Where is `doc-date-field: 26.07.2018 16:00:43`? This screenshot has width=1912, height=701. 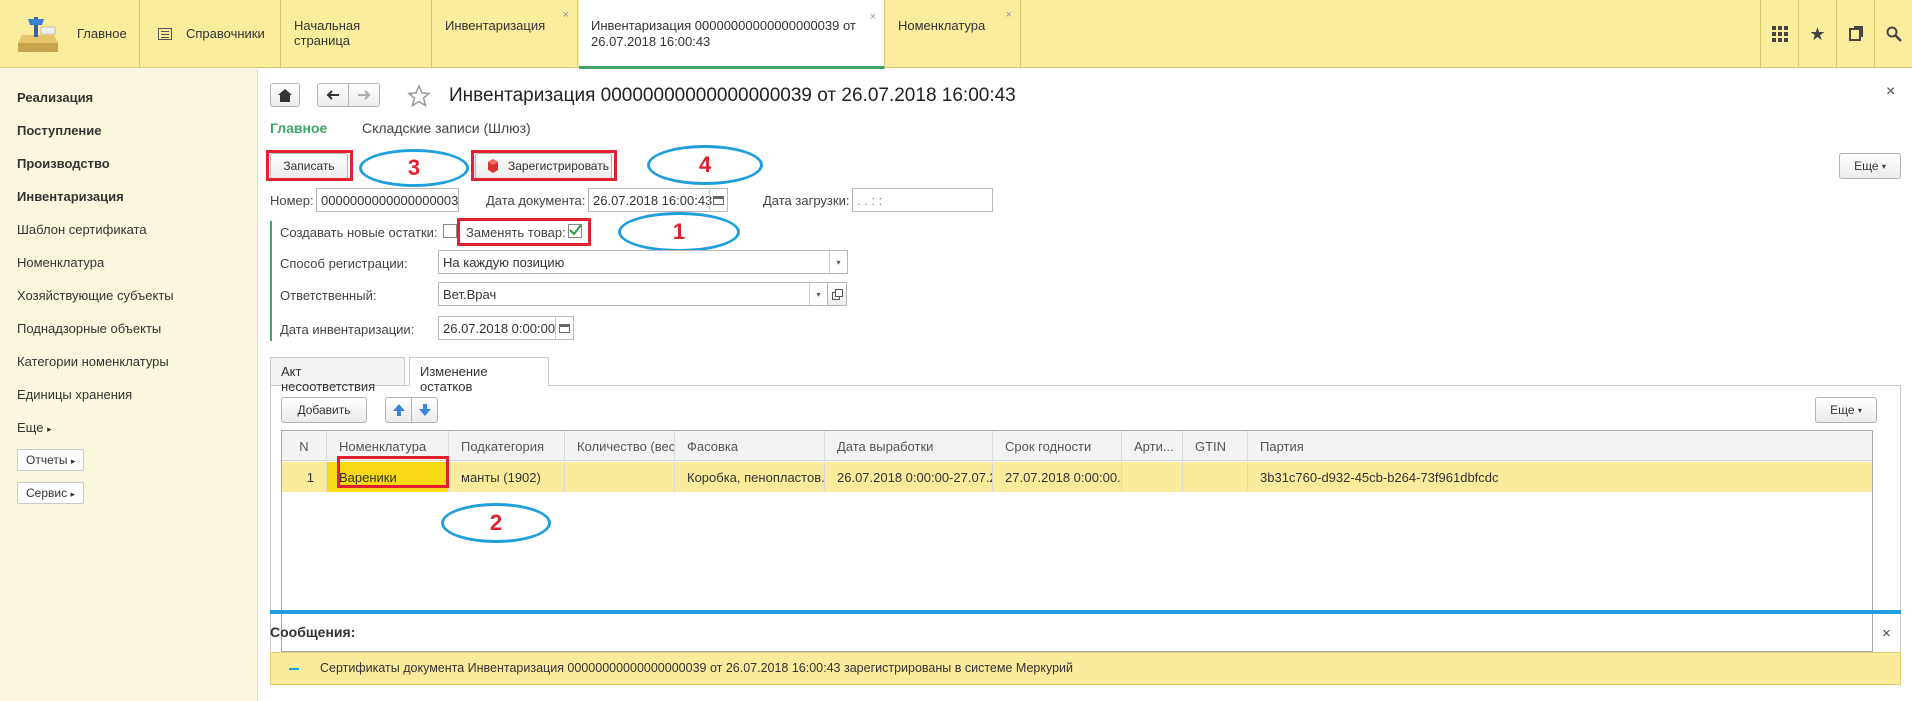 doc-date-field: 26.07.2018 16:00:43 is located at coordinates (658, 200).